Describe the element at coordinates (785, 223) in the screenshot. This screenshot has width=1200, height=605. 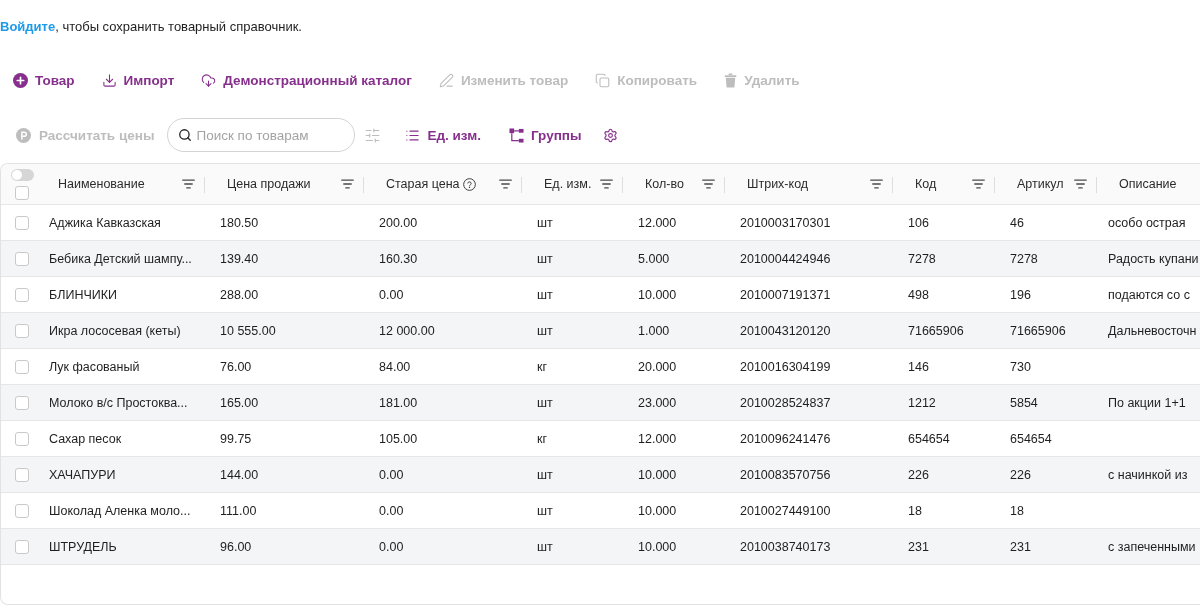
I see `table-cell-text: 2010003170301` at that location.